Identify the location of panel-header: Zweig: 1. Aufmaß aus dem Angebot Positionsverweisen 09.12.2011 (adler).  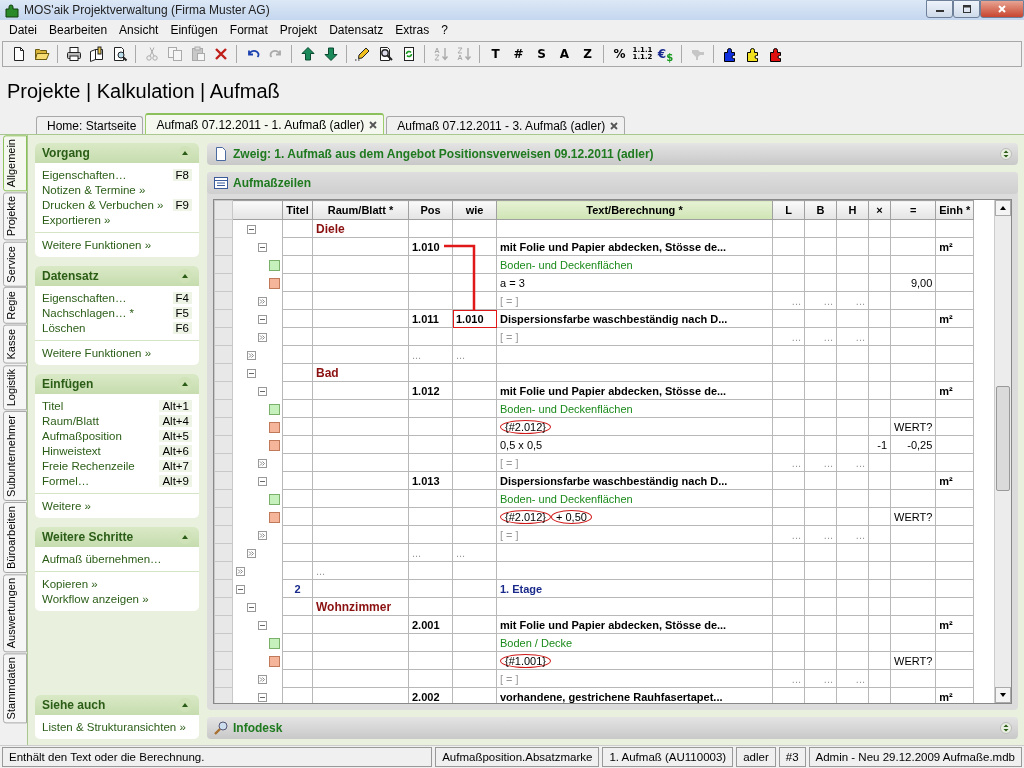
(612, 154).